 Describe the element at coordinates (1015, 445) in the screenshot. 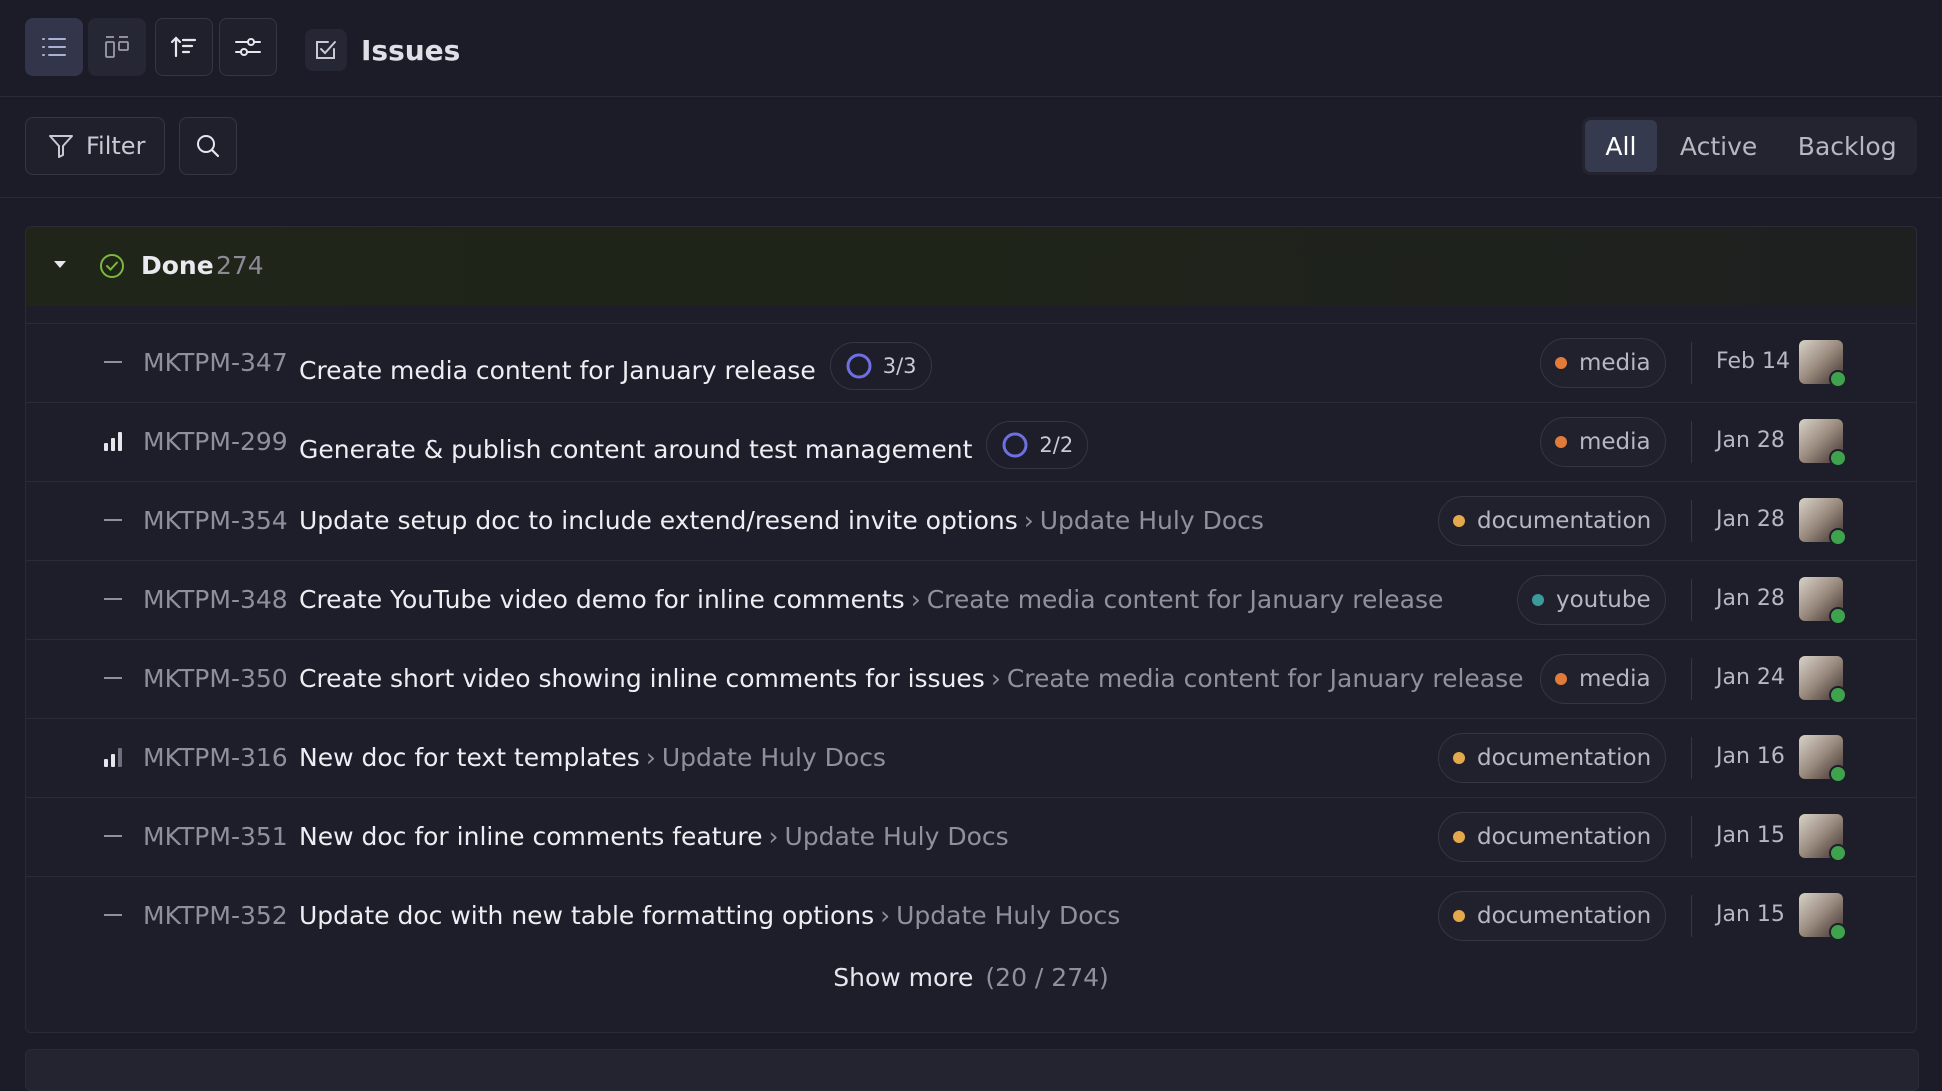

I see `progress-ring-icon` at that location.